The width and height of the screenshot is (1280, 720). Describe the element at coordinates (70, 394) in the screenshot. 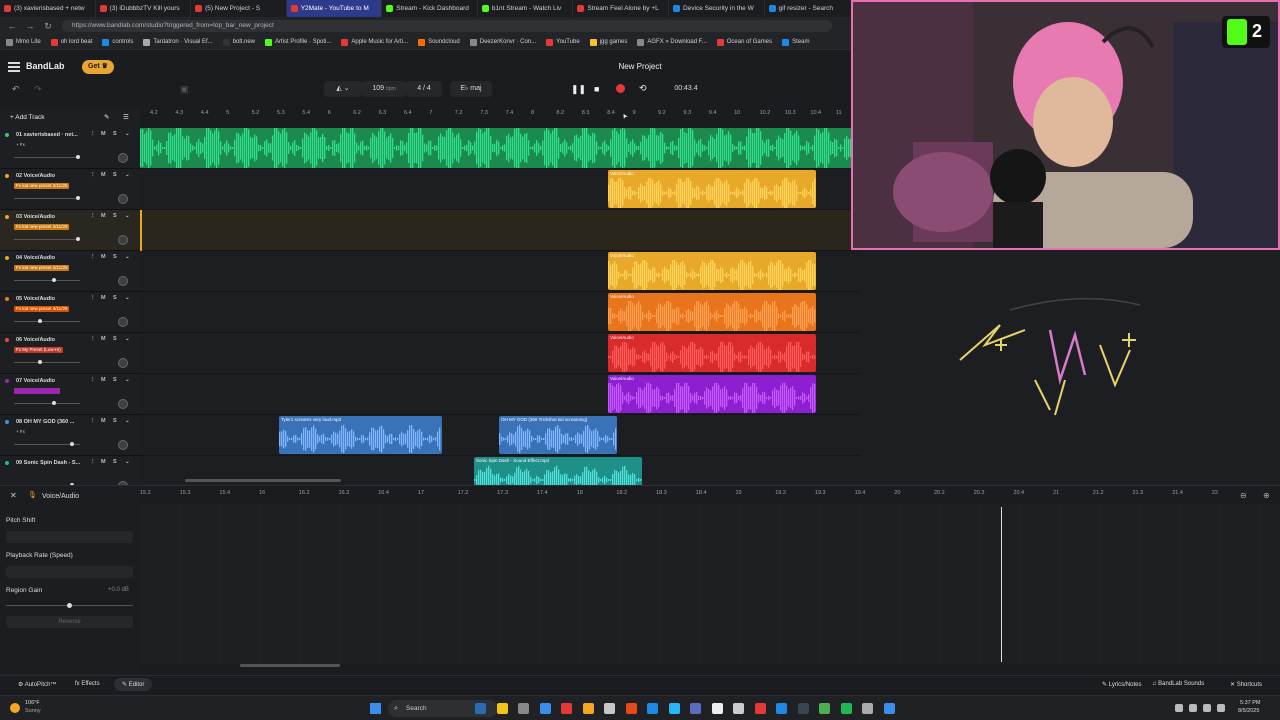

I see `track-header: 07 Voice/Audio ⋮ M S ⌄` at that location.